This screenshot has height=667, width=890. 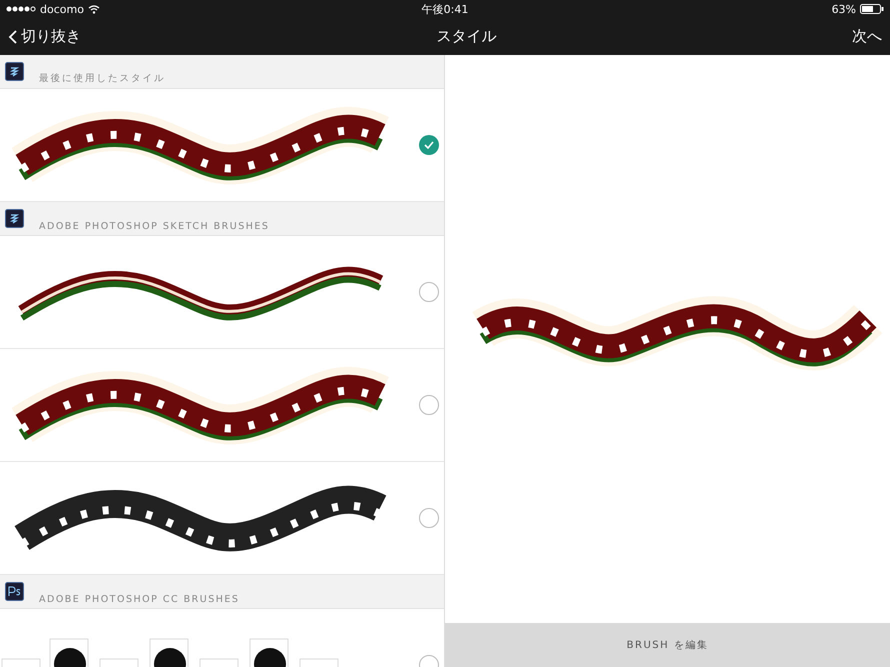 What do you see at coordinates (429, 145) in the screenshot?
I see `selected-check-icon` at bounding box center [429, 145].